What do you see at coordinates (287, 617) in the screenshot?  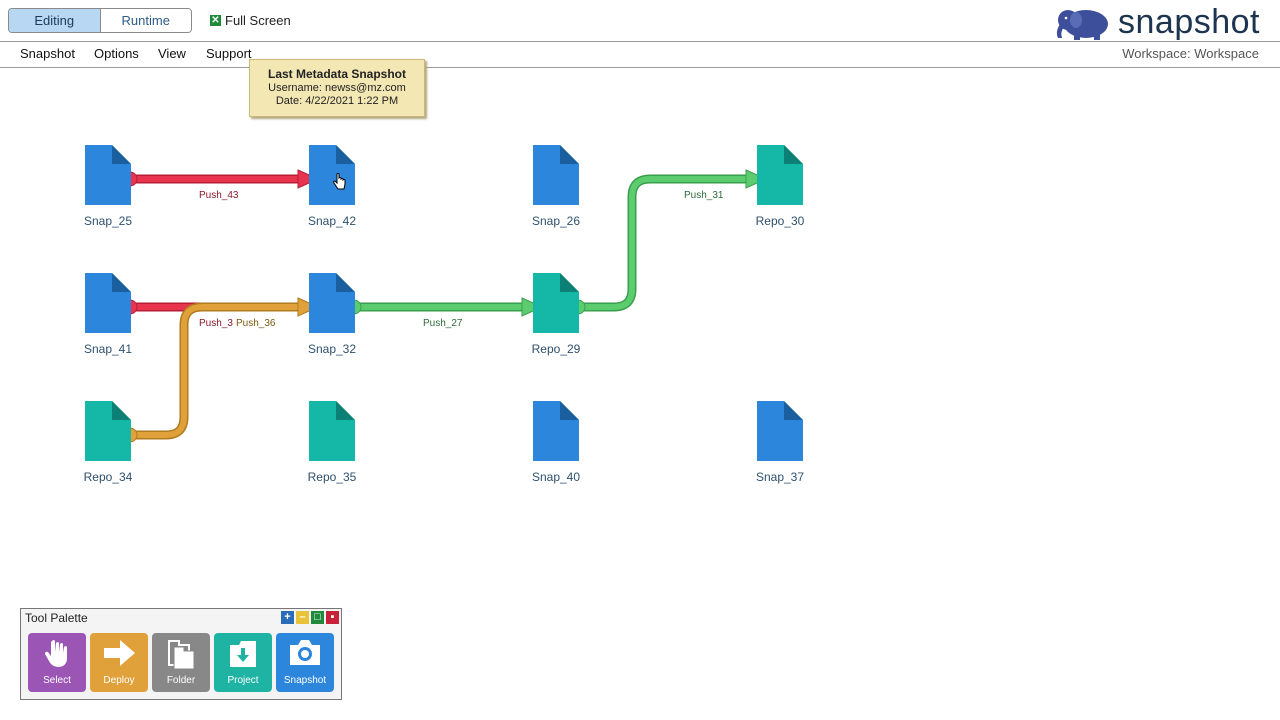 I see `plus-icon: +` at bounding box center [287, 617].